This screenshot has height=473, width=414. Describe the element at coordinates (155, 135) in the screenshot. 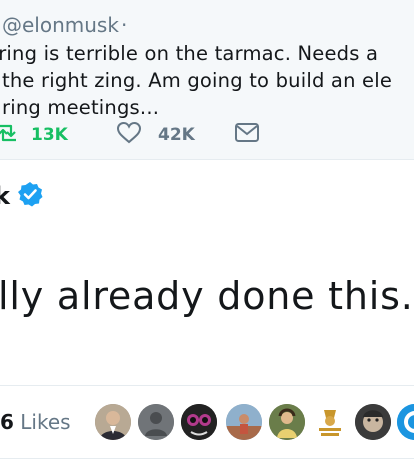

I see `like-button: 42K` at that location.